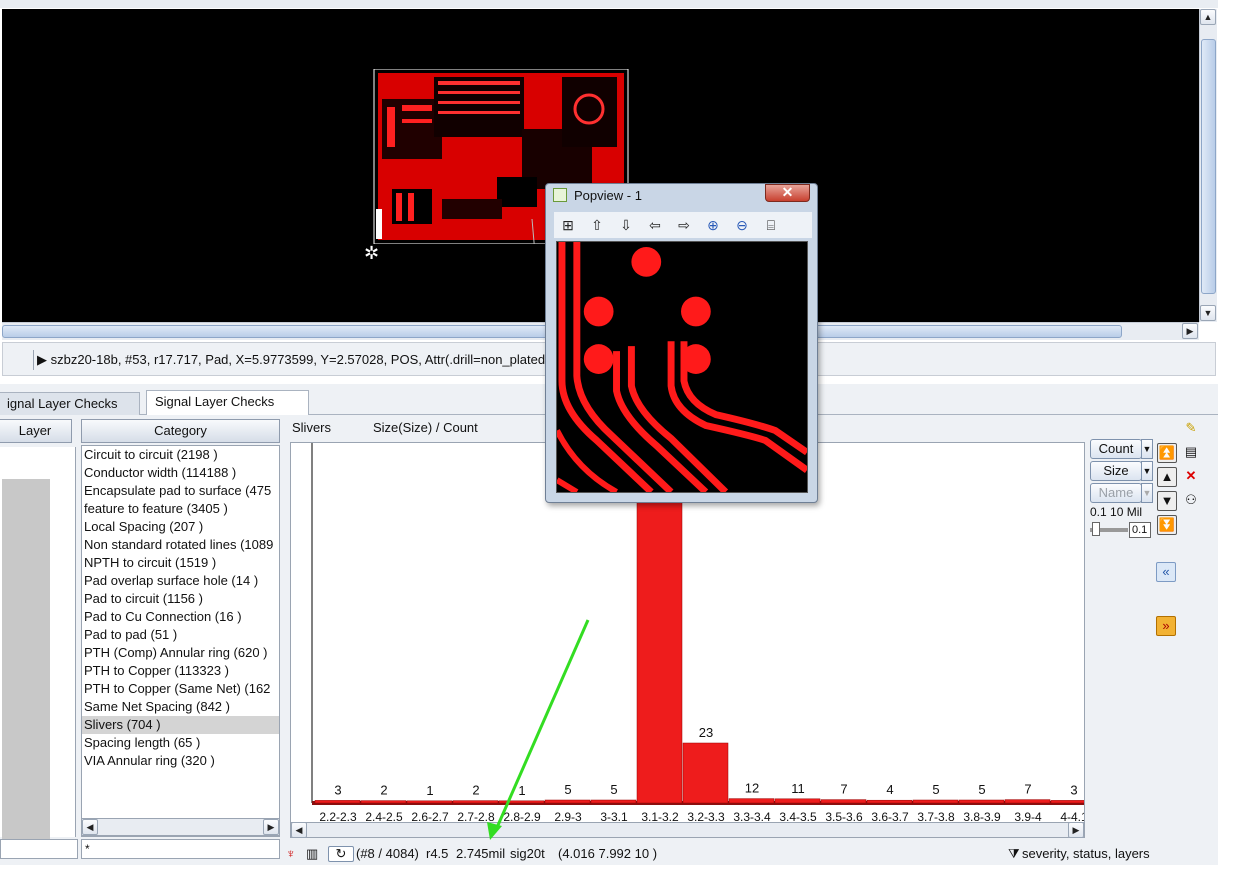  I want to click on tab-signal-layer-checks-2: Signal Layer Checks, so click(227, 403).